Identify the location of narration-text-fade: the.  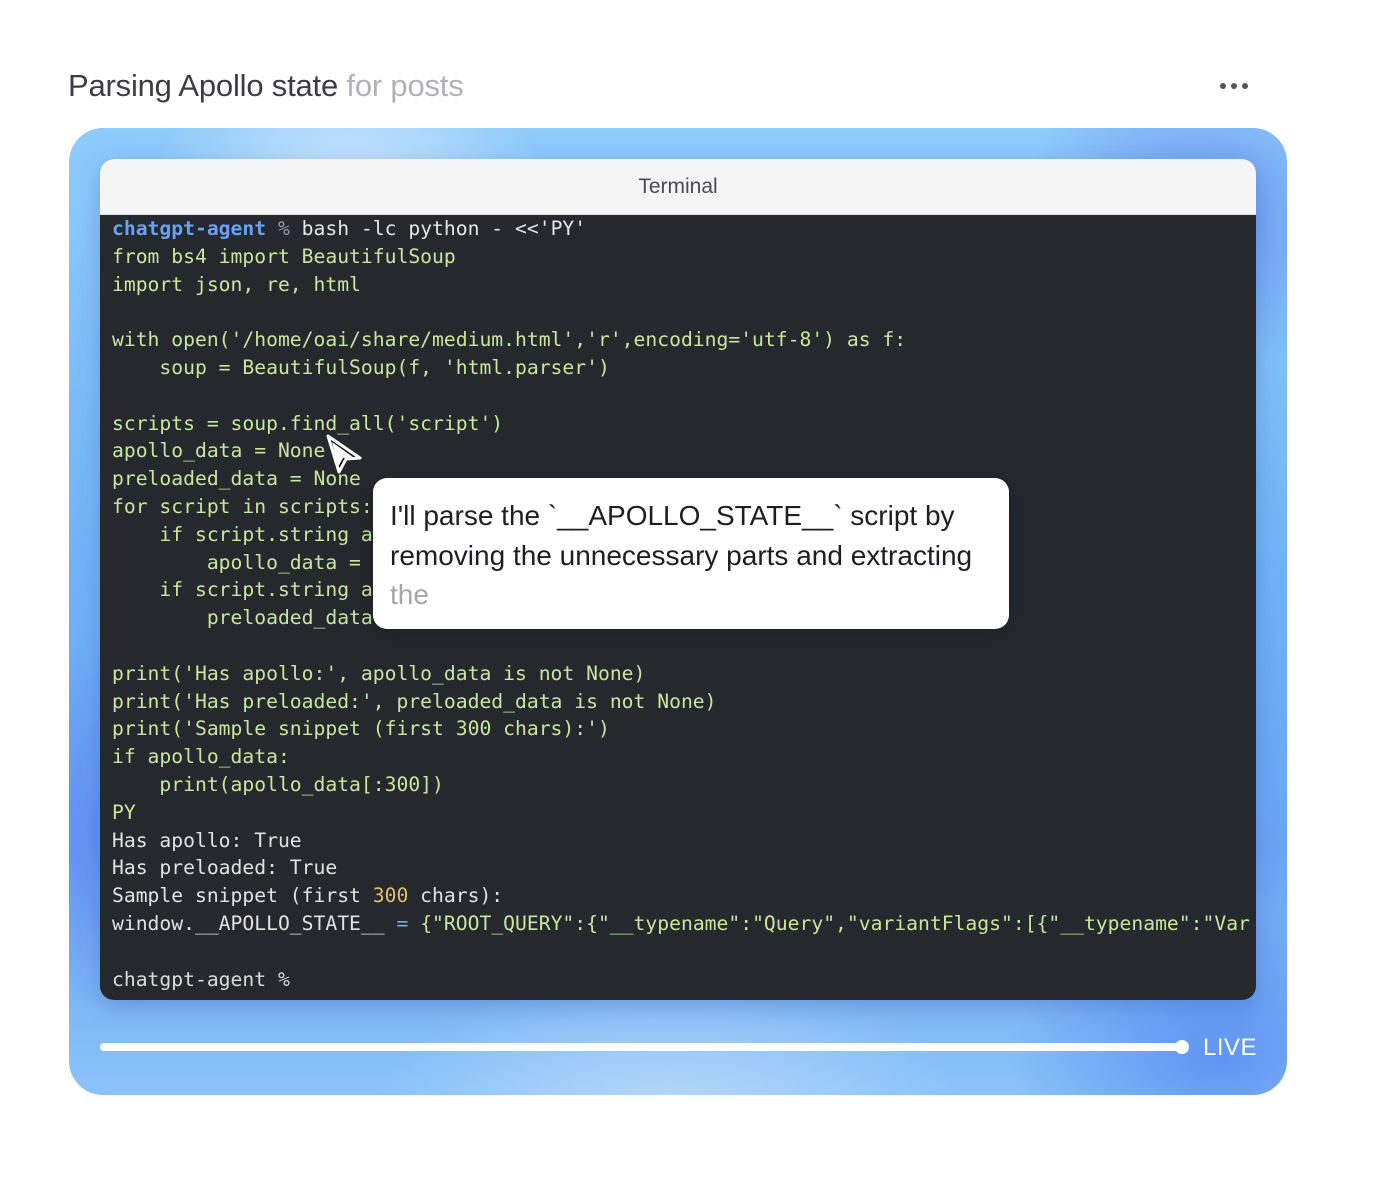
(409, 594).